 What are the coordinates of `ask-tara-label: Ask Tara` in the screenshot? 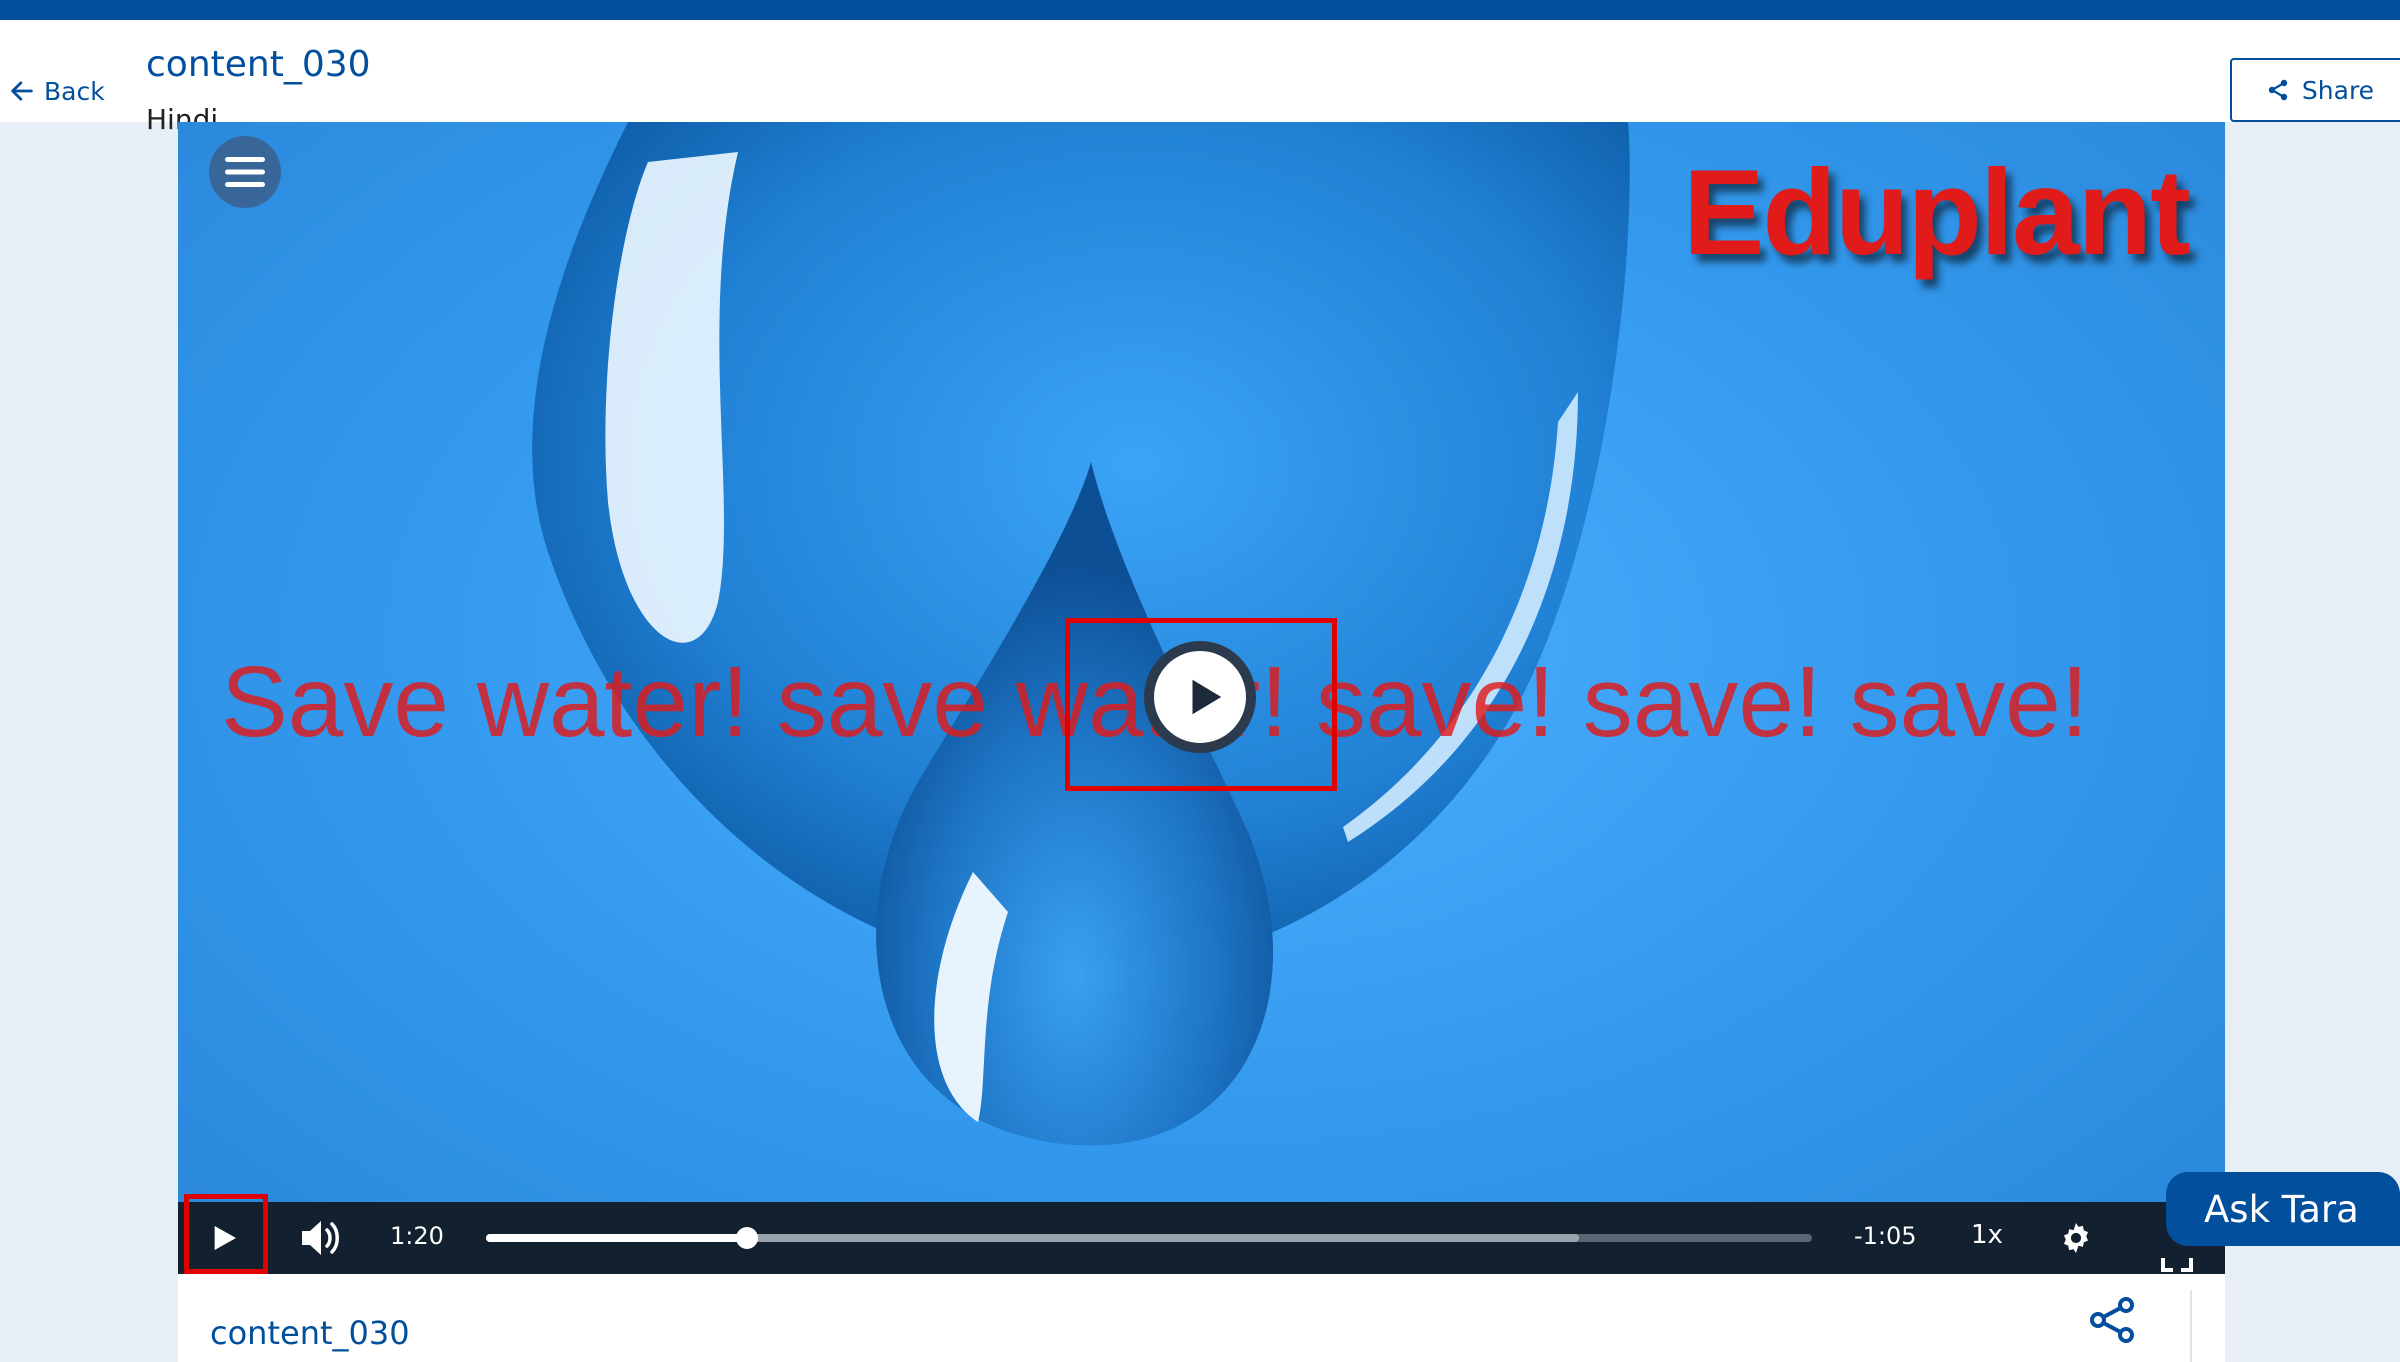 It's located at (2281, 1209).